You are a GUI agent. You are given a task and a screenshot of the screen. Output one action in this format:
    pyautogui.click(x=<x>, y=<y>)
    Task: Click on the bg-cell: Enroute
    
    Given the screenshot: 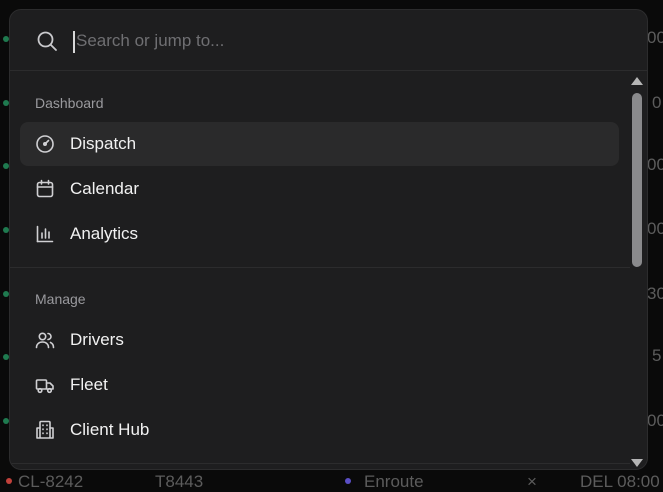 What is the action you would take?
    pyautogui.click(x=394, y=481)
    